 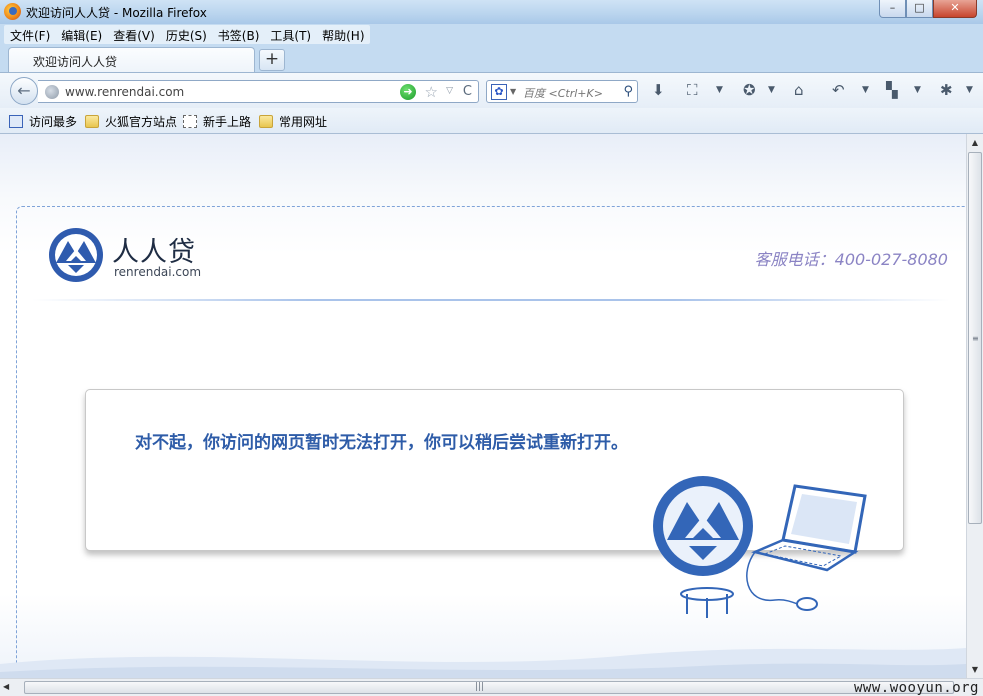 What do you see at coordinates (975, 142) in the screenshot?
I see `scroll-up-button: ▲` at bounding box center [975, 142].